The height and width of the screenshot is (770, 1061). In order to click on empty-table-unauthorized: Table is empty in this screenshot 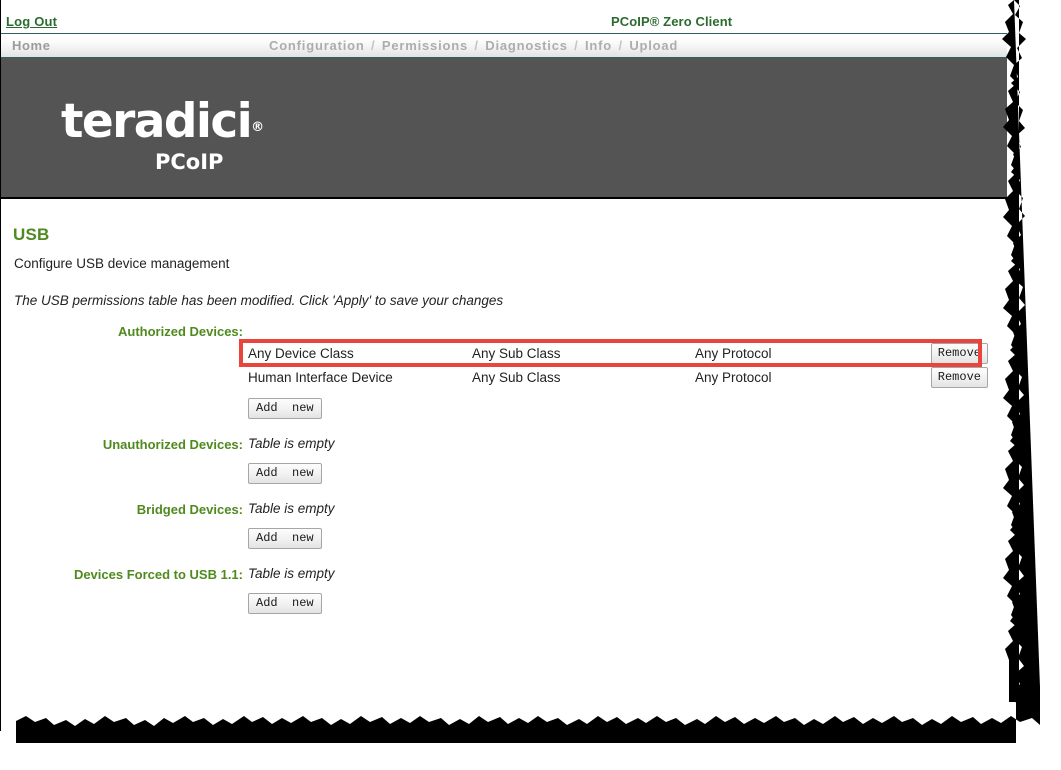, I will do `click(291, 443)`.